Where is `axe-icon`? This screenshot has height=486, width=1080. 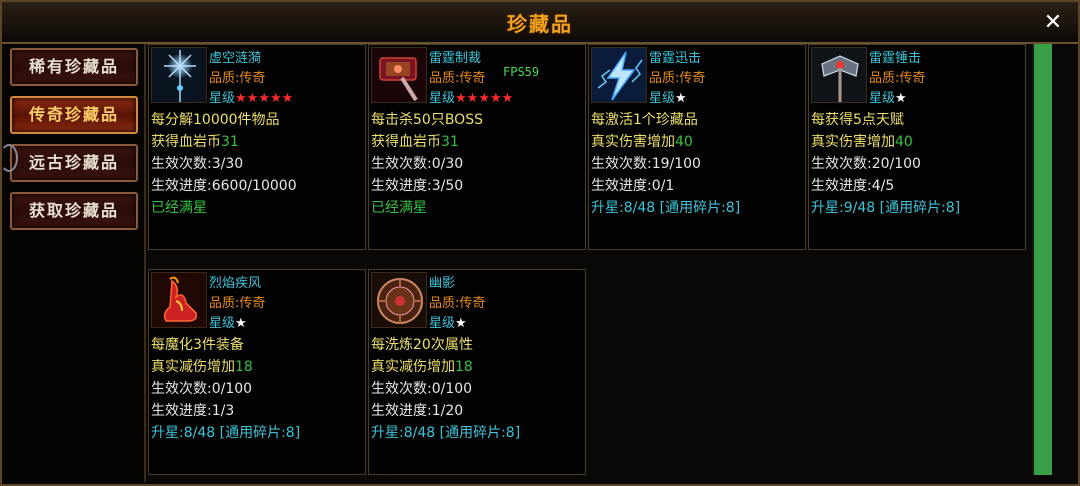 axe-icon is located at coordinates (839, 75).